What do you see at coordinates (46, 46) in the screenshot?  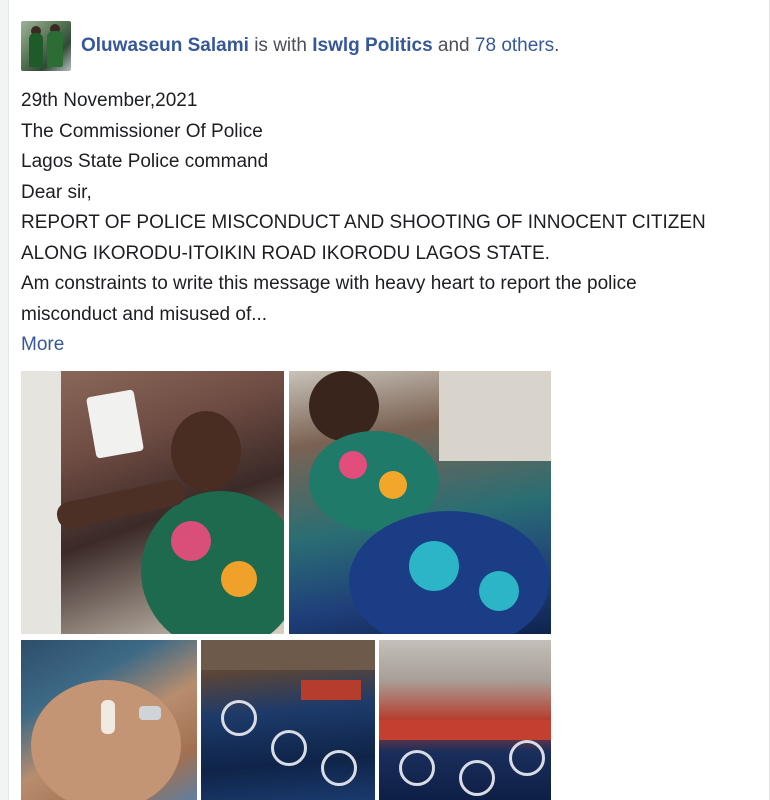 I see `author-avatar` at bounding box center [46, 46].